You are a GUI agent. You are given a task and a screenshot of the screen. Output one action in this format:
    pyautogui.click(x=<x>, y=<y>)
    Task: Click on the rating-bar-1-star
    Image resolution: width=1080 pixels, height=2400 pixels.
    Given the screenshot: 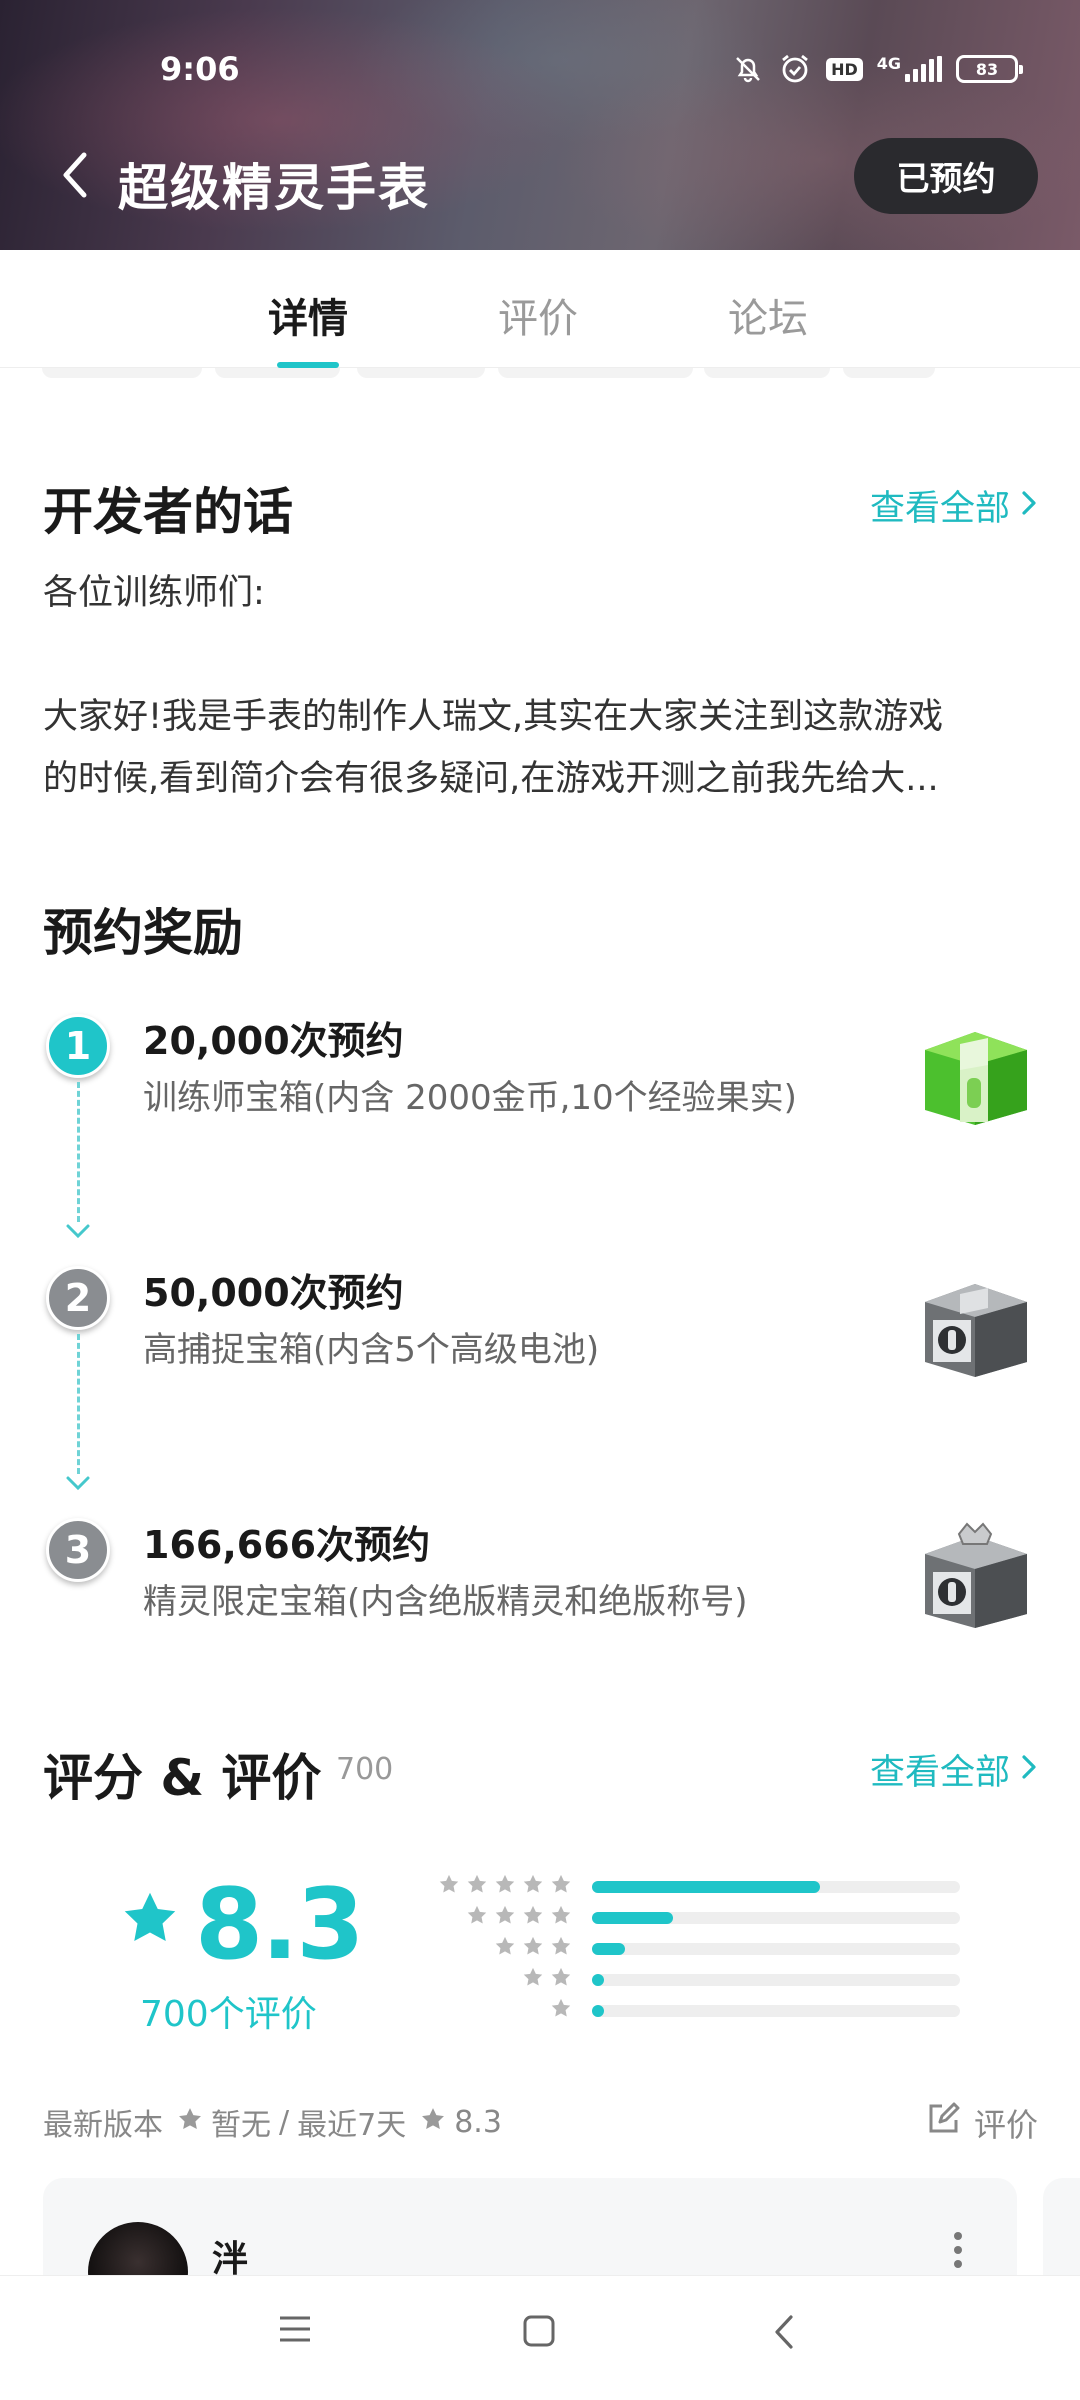 What is the action you would take?
    pyautogui.click(x=680, y=2010)
    